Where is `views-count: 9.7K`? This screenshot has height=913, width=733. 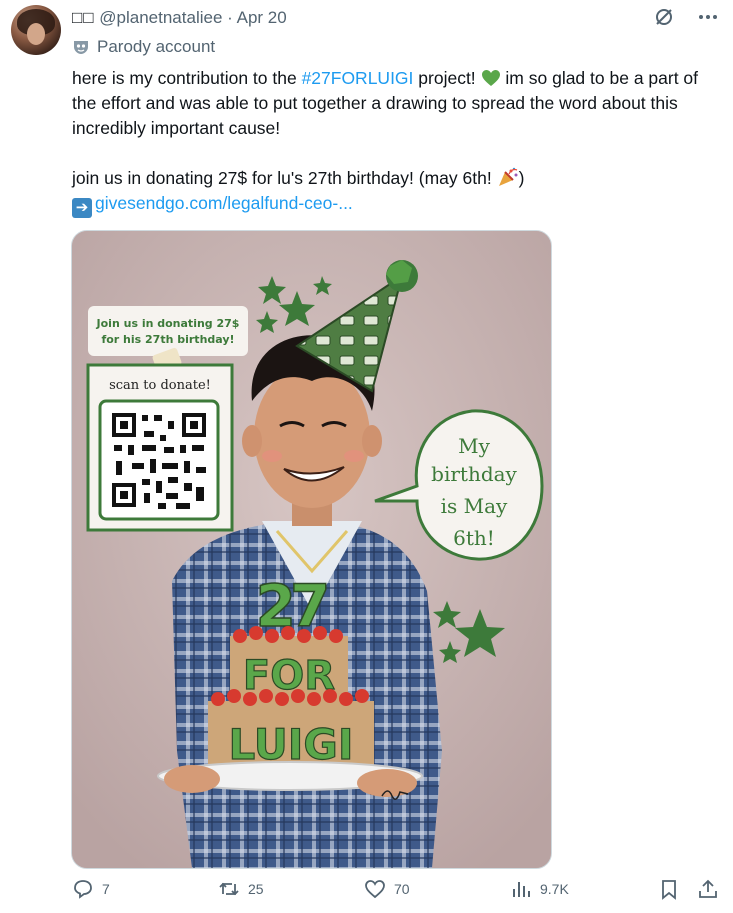
views-count: 9.7K is located at coordinates (554, 889).